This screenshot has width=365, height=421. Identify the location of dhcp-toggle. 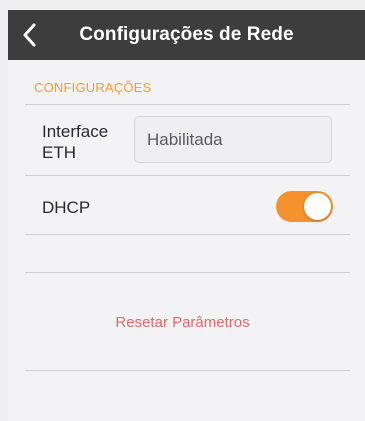
(304, 206).